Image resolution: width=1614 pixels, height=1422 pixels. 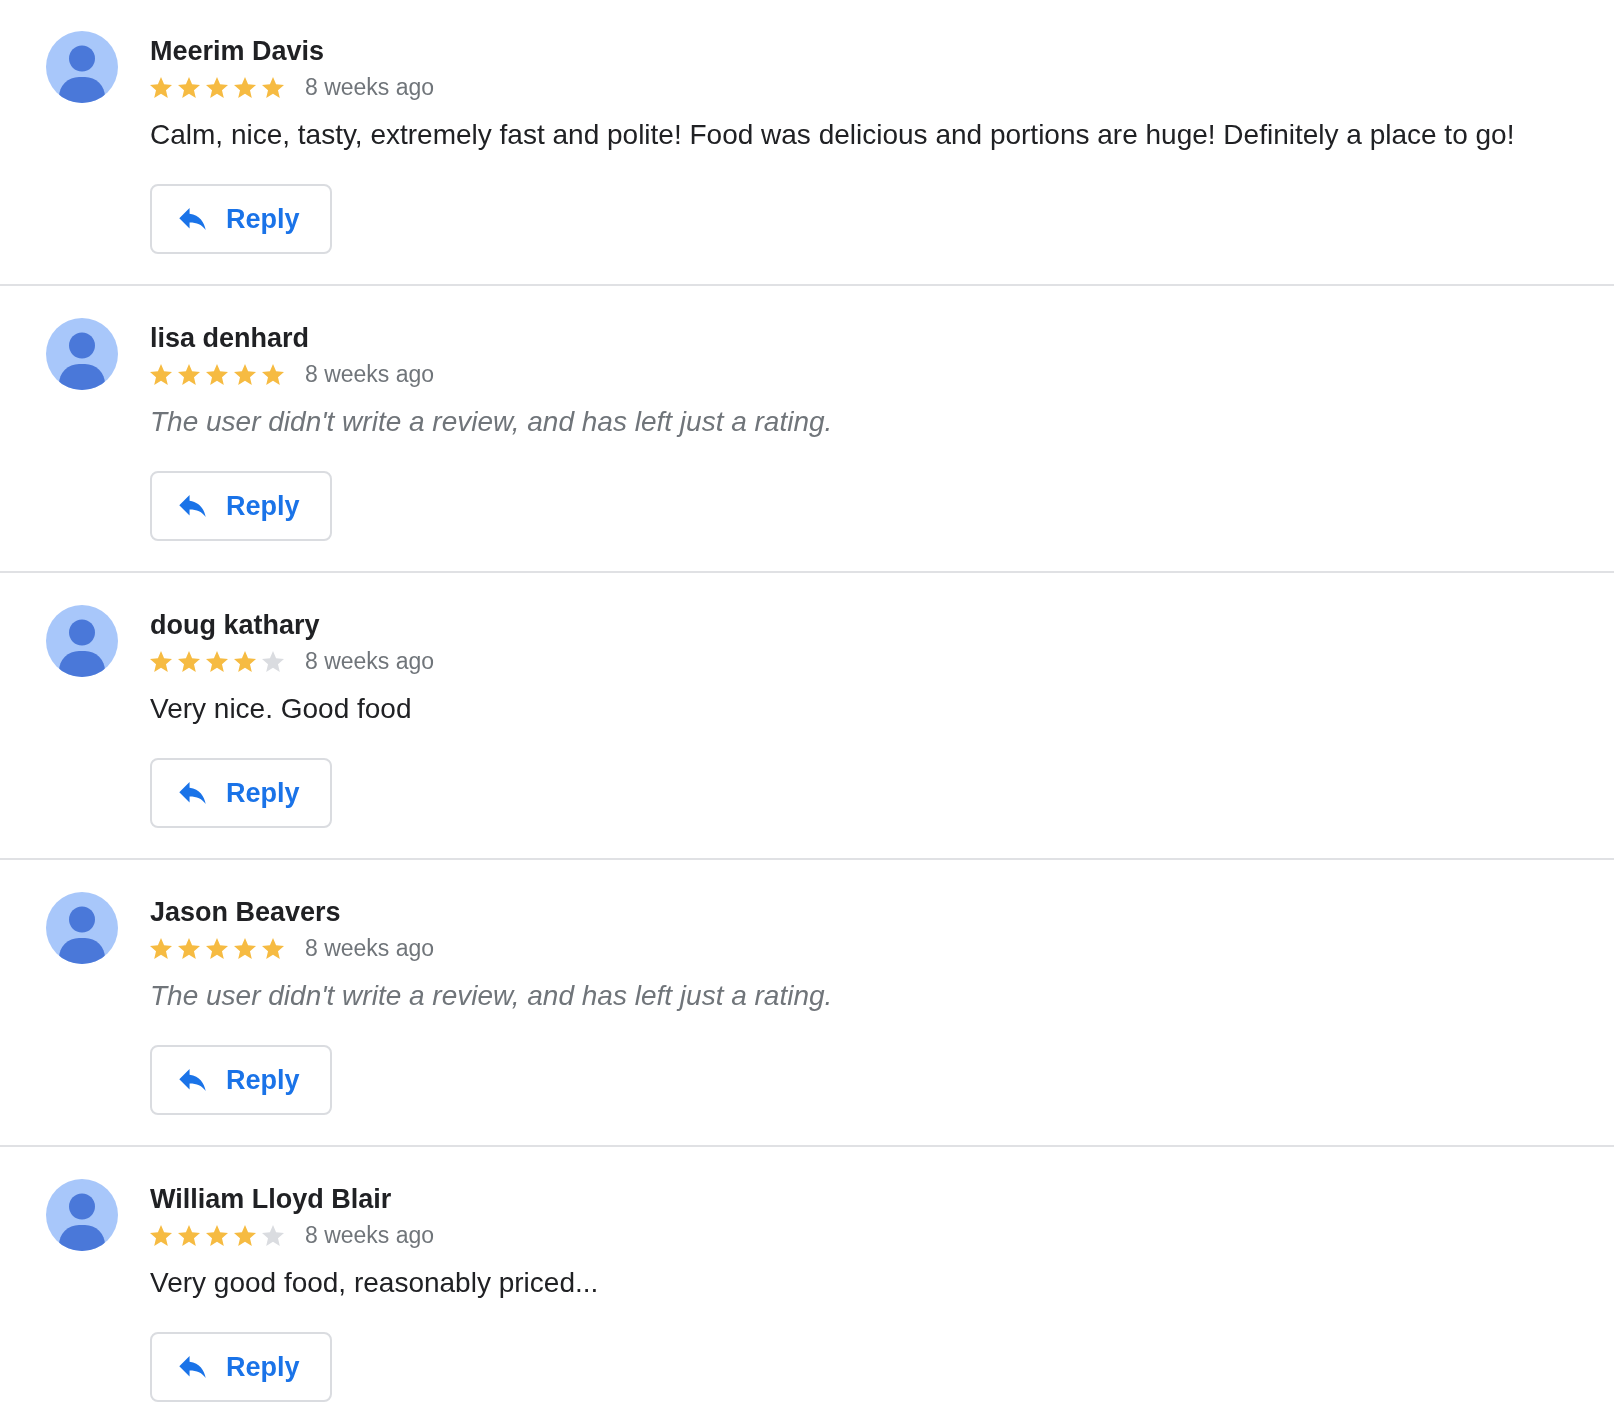 What do you see at coordinates (237, 51) in the screenshot?
I see `reviewer-name: Meerim Davis` at bounding box center [237, 51].